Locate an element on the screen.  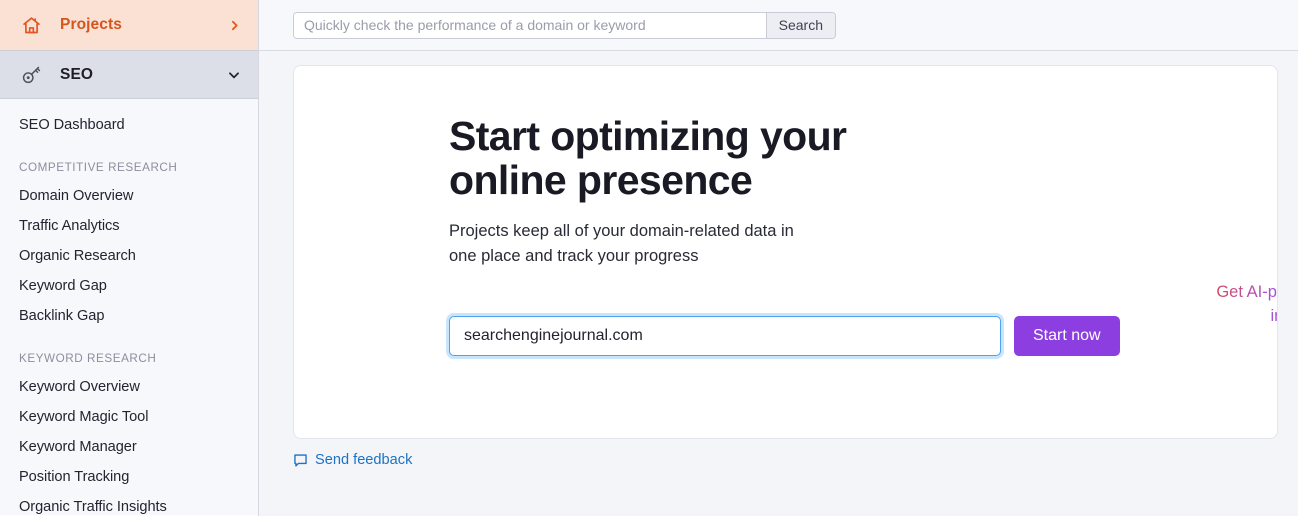
sidebar-item-domain-overview: Domain Overview is located at coordinates (129, 196).